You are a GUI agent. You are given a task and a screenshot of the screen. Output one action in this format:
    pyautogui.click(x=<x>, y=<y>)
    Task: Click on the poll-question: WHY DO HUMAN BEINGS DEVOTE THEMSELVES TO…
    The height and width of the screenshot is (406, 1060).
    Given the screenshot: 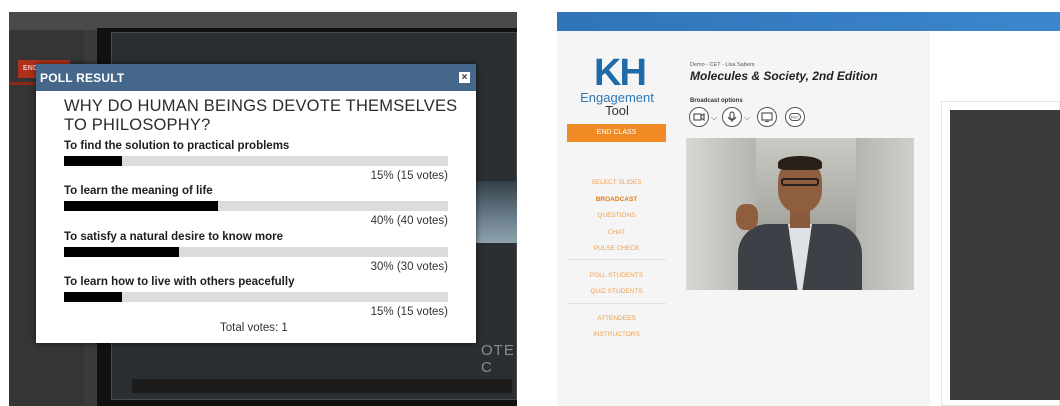 What is the action you would take?
    pyautogui.click(x=261, y=115)
    